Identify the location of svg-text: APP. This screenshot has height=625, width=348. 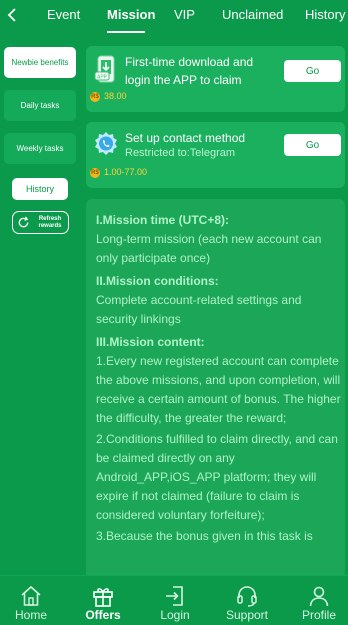
(102, 78).